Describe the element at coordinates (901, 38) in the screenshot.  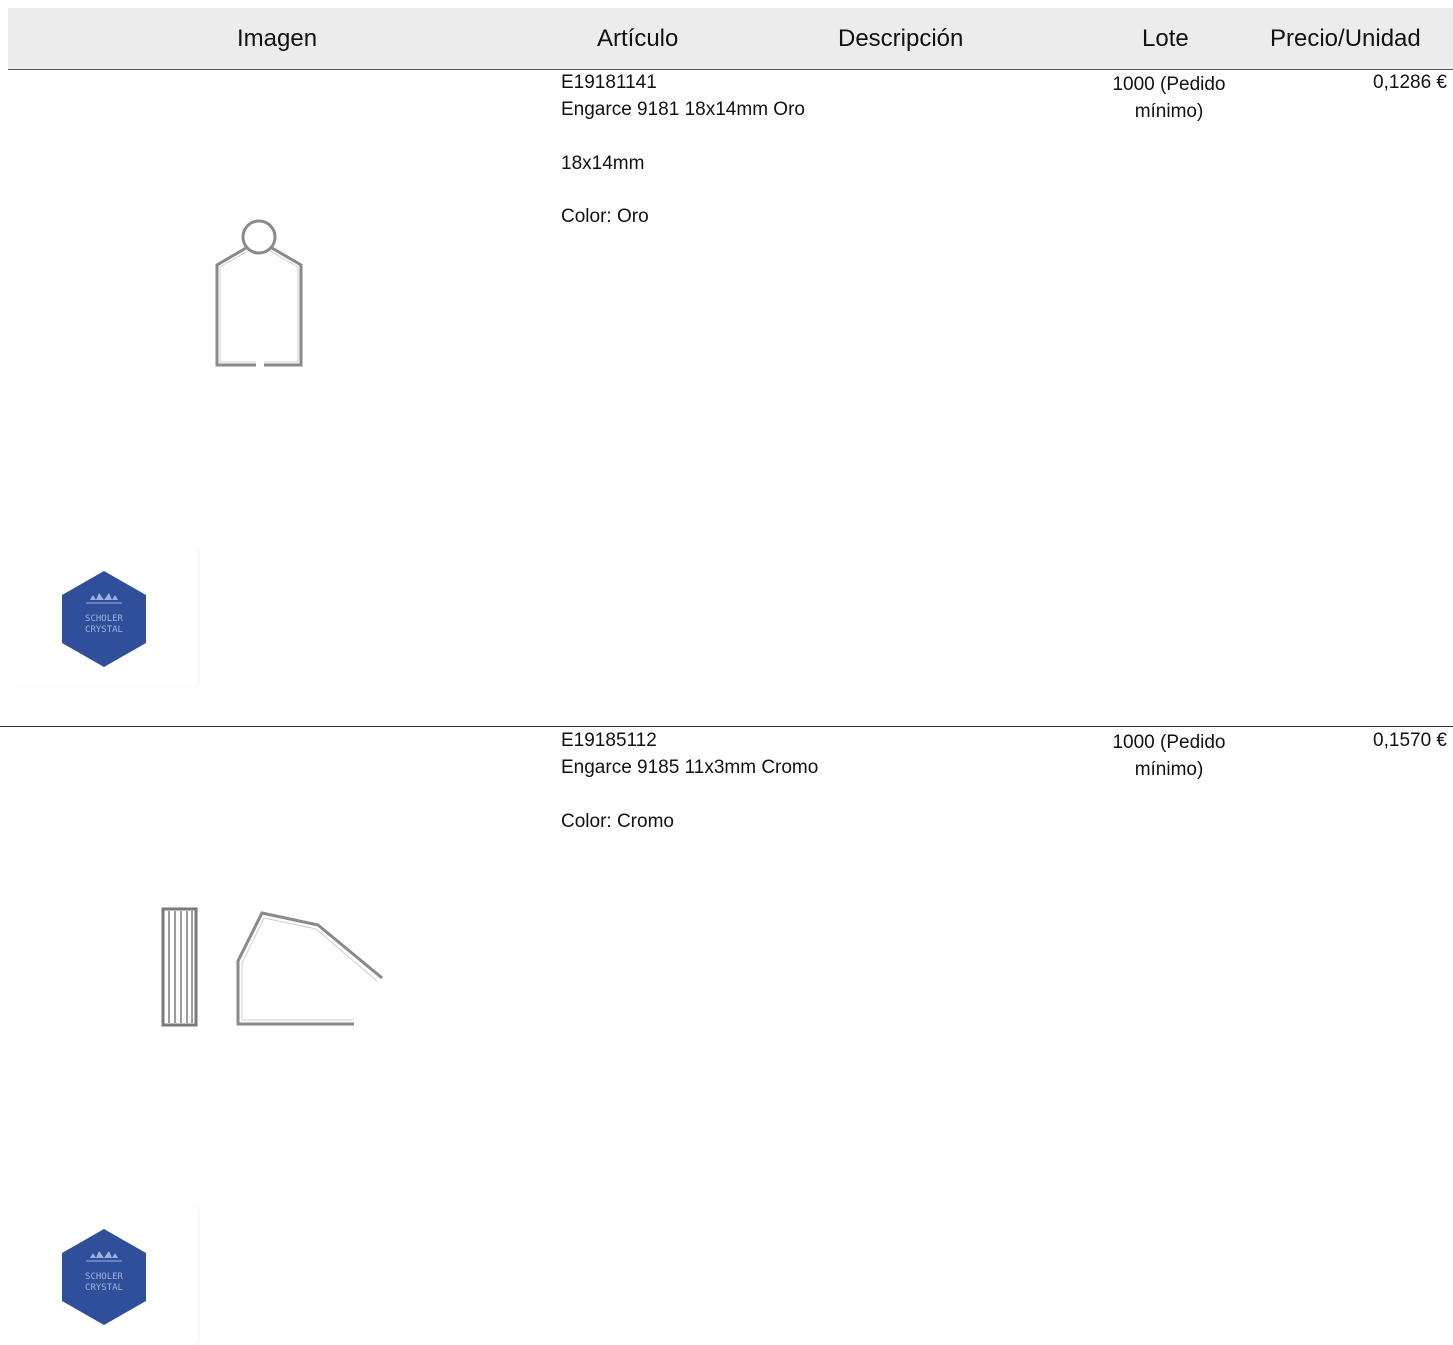
I see `header-description: Descripción` at that location.